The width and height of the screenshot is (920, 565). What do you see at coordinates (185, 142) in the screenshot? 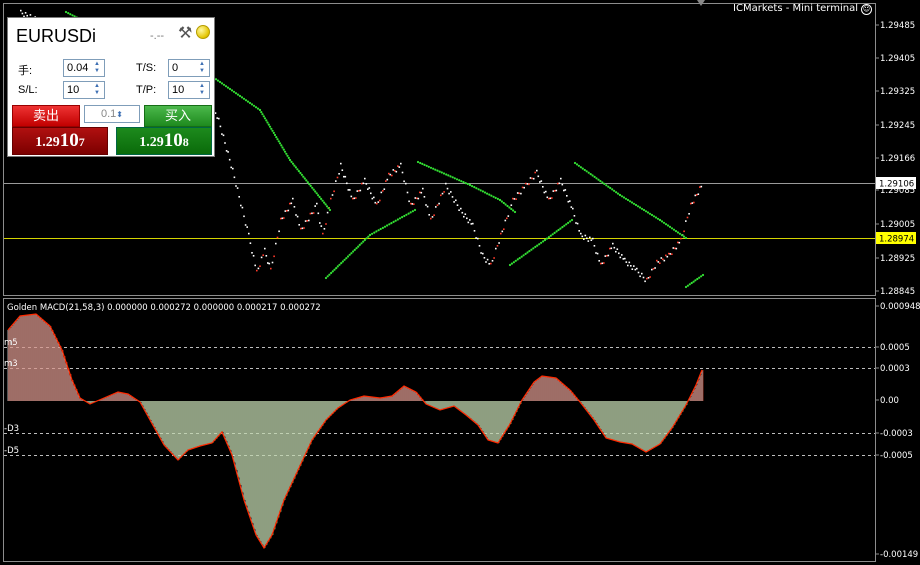
I see `buy-price-fraction: 8` at bounding box center [185, 142].